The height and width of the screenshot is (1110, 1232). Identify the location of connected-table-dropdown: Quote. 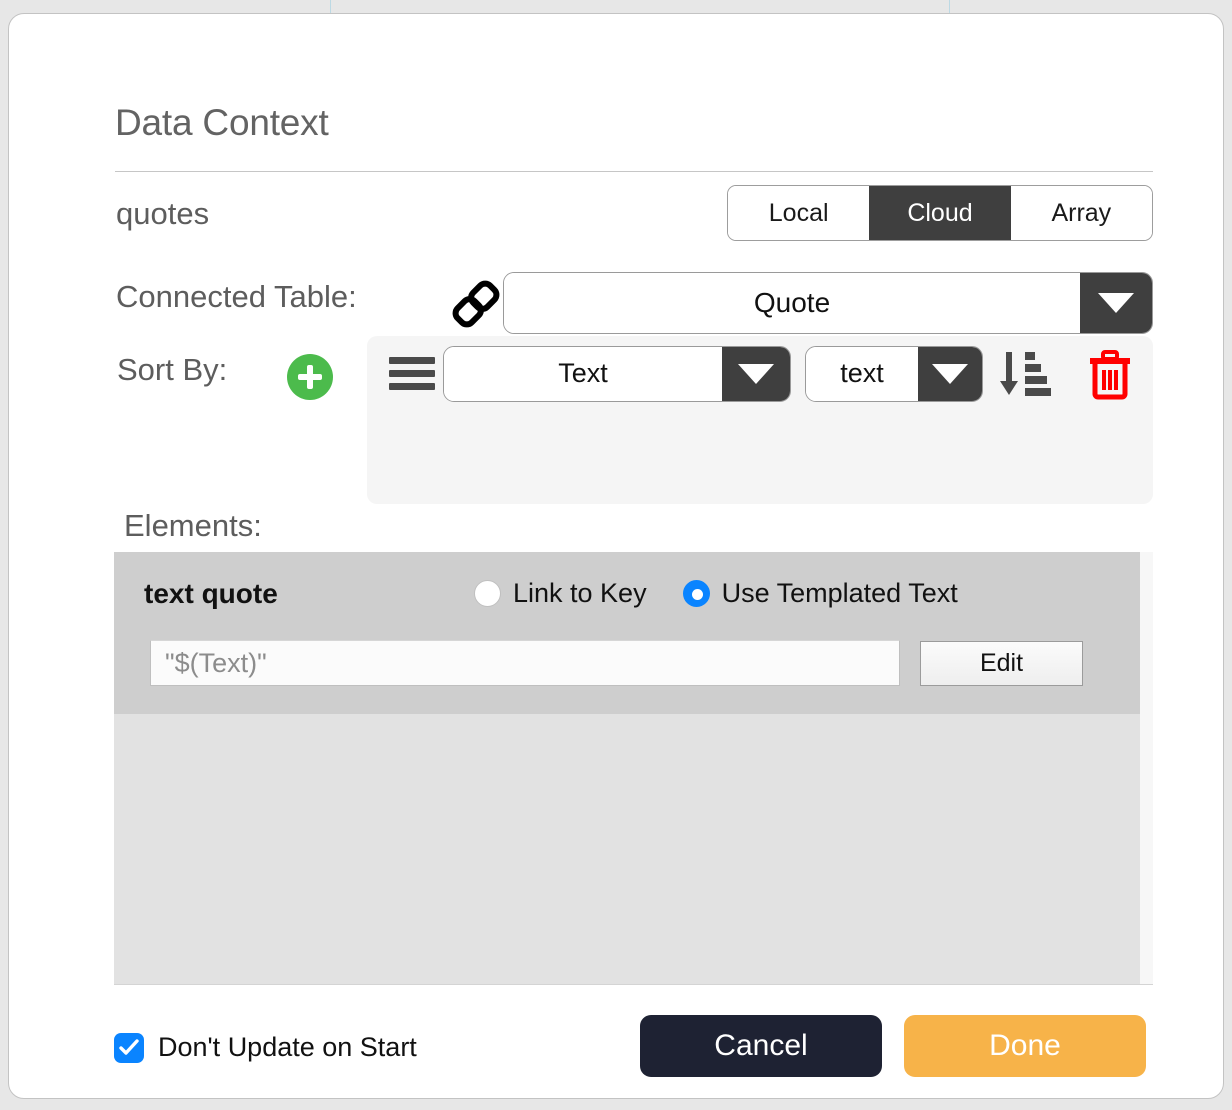
(828, 303).